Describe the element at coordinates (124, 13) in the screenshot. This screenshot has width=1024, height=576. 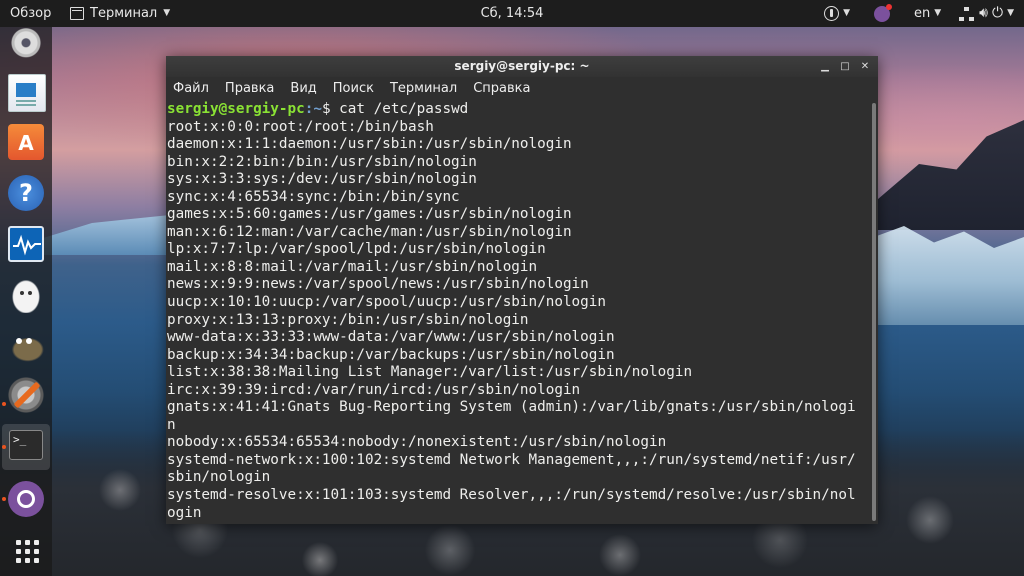
I see `app-menu-label: Терминал` at that location.